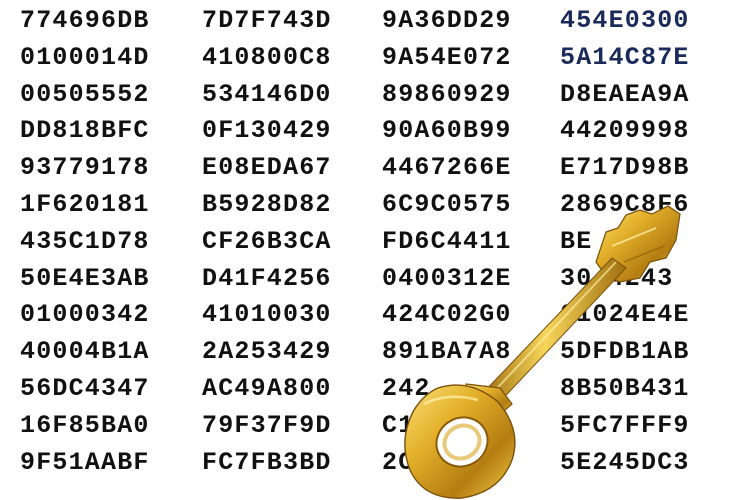  Describe the element at coordinates (366, 57) in the screenshot. I see `hex-row: 0100014D 410800C8 9A54E072 5A14C87E` at that location.